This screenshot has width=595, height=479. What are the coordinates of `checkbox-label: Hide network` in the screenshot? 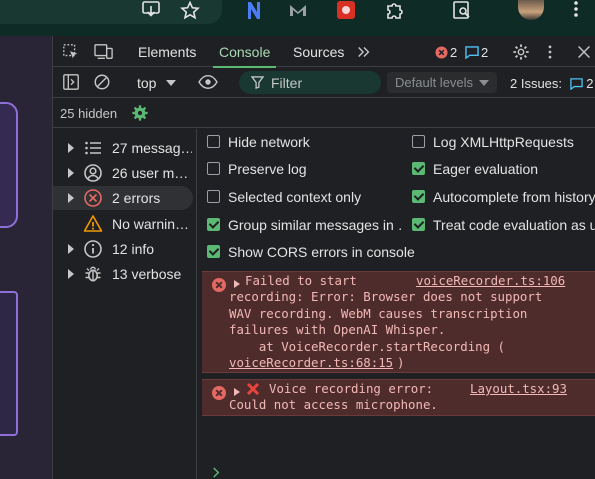 It's located at (269, 142).